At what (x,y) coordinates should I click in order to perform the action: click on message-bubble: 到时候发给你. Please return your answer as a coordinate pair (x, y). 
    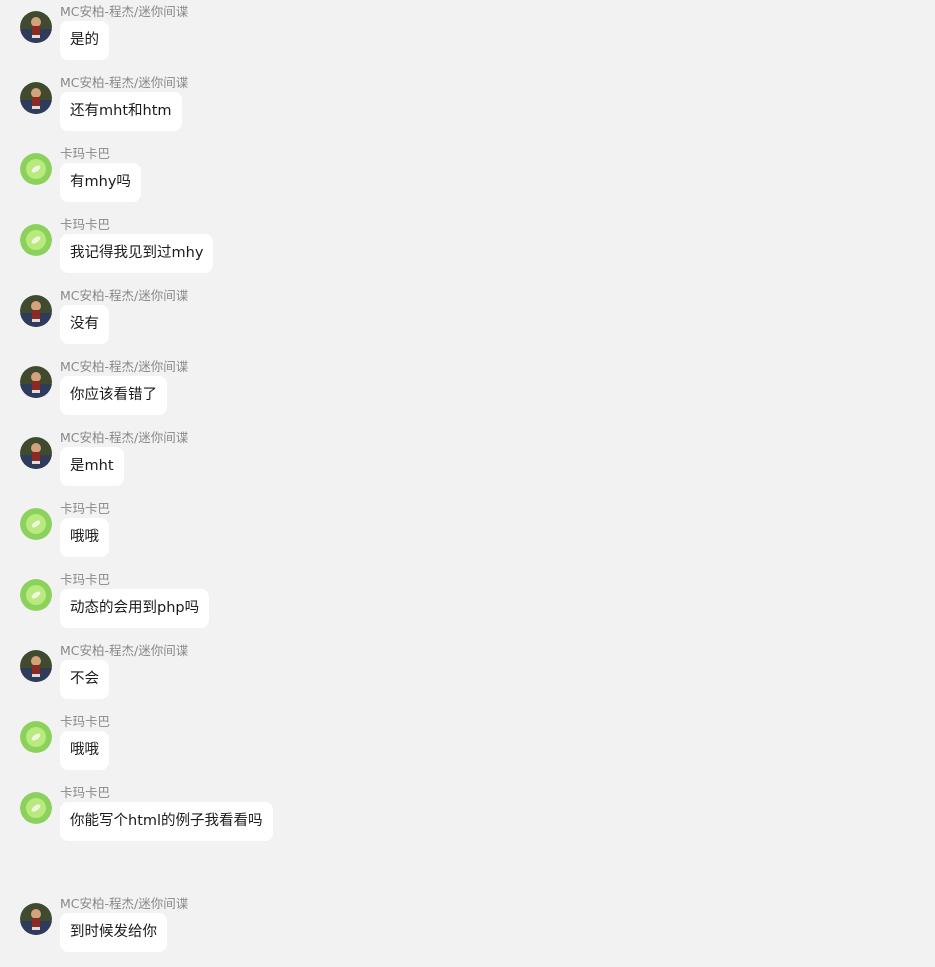
    Looking at the image, I should click on (113, 932).